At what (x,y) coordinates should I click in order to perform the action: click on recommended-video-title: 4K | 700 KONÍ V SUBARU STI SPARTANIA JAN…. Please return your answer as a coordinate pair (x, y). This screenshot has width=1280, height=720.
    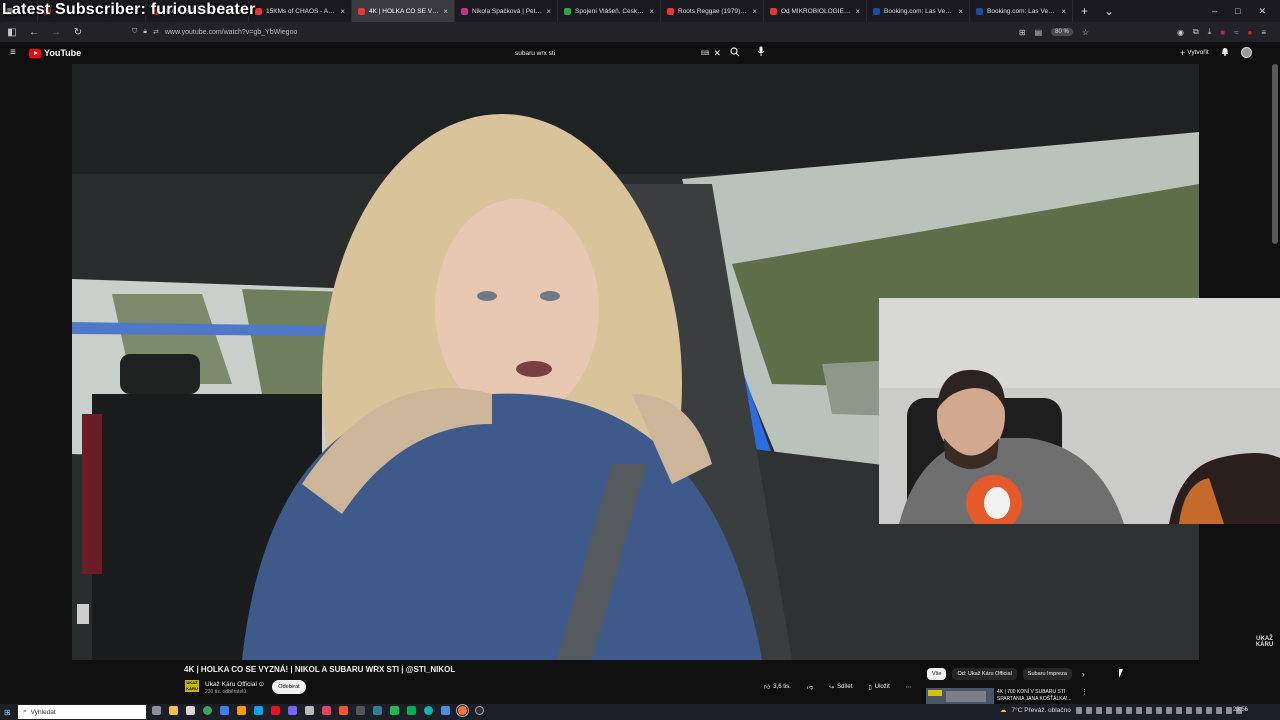
    Looking at the image, I should click on (1037, 696).